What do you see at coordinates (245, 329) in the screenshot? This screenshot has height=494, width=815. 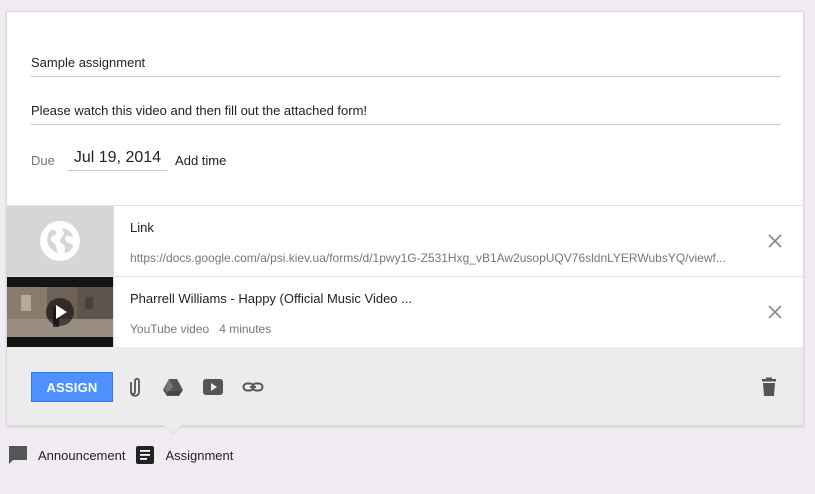 I see `attachment-duration: 4 minutes` at bounding box center [245, 329].